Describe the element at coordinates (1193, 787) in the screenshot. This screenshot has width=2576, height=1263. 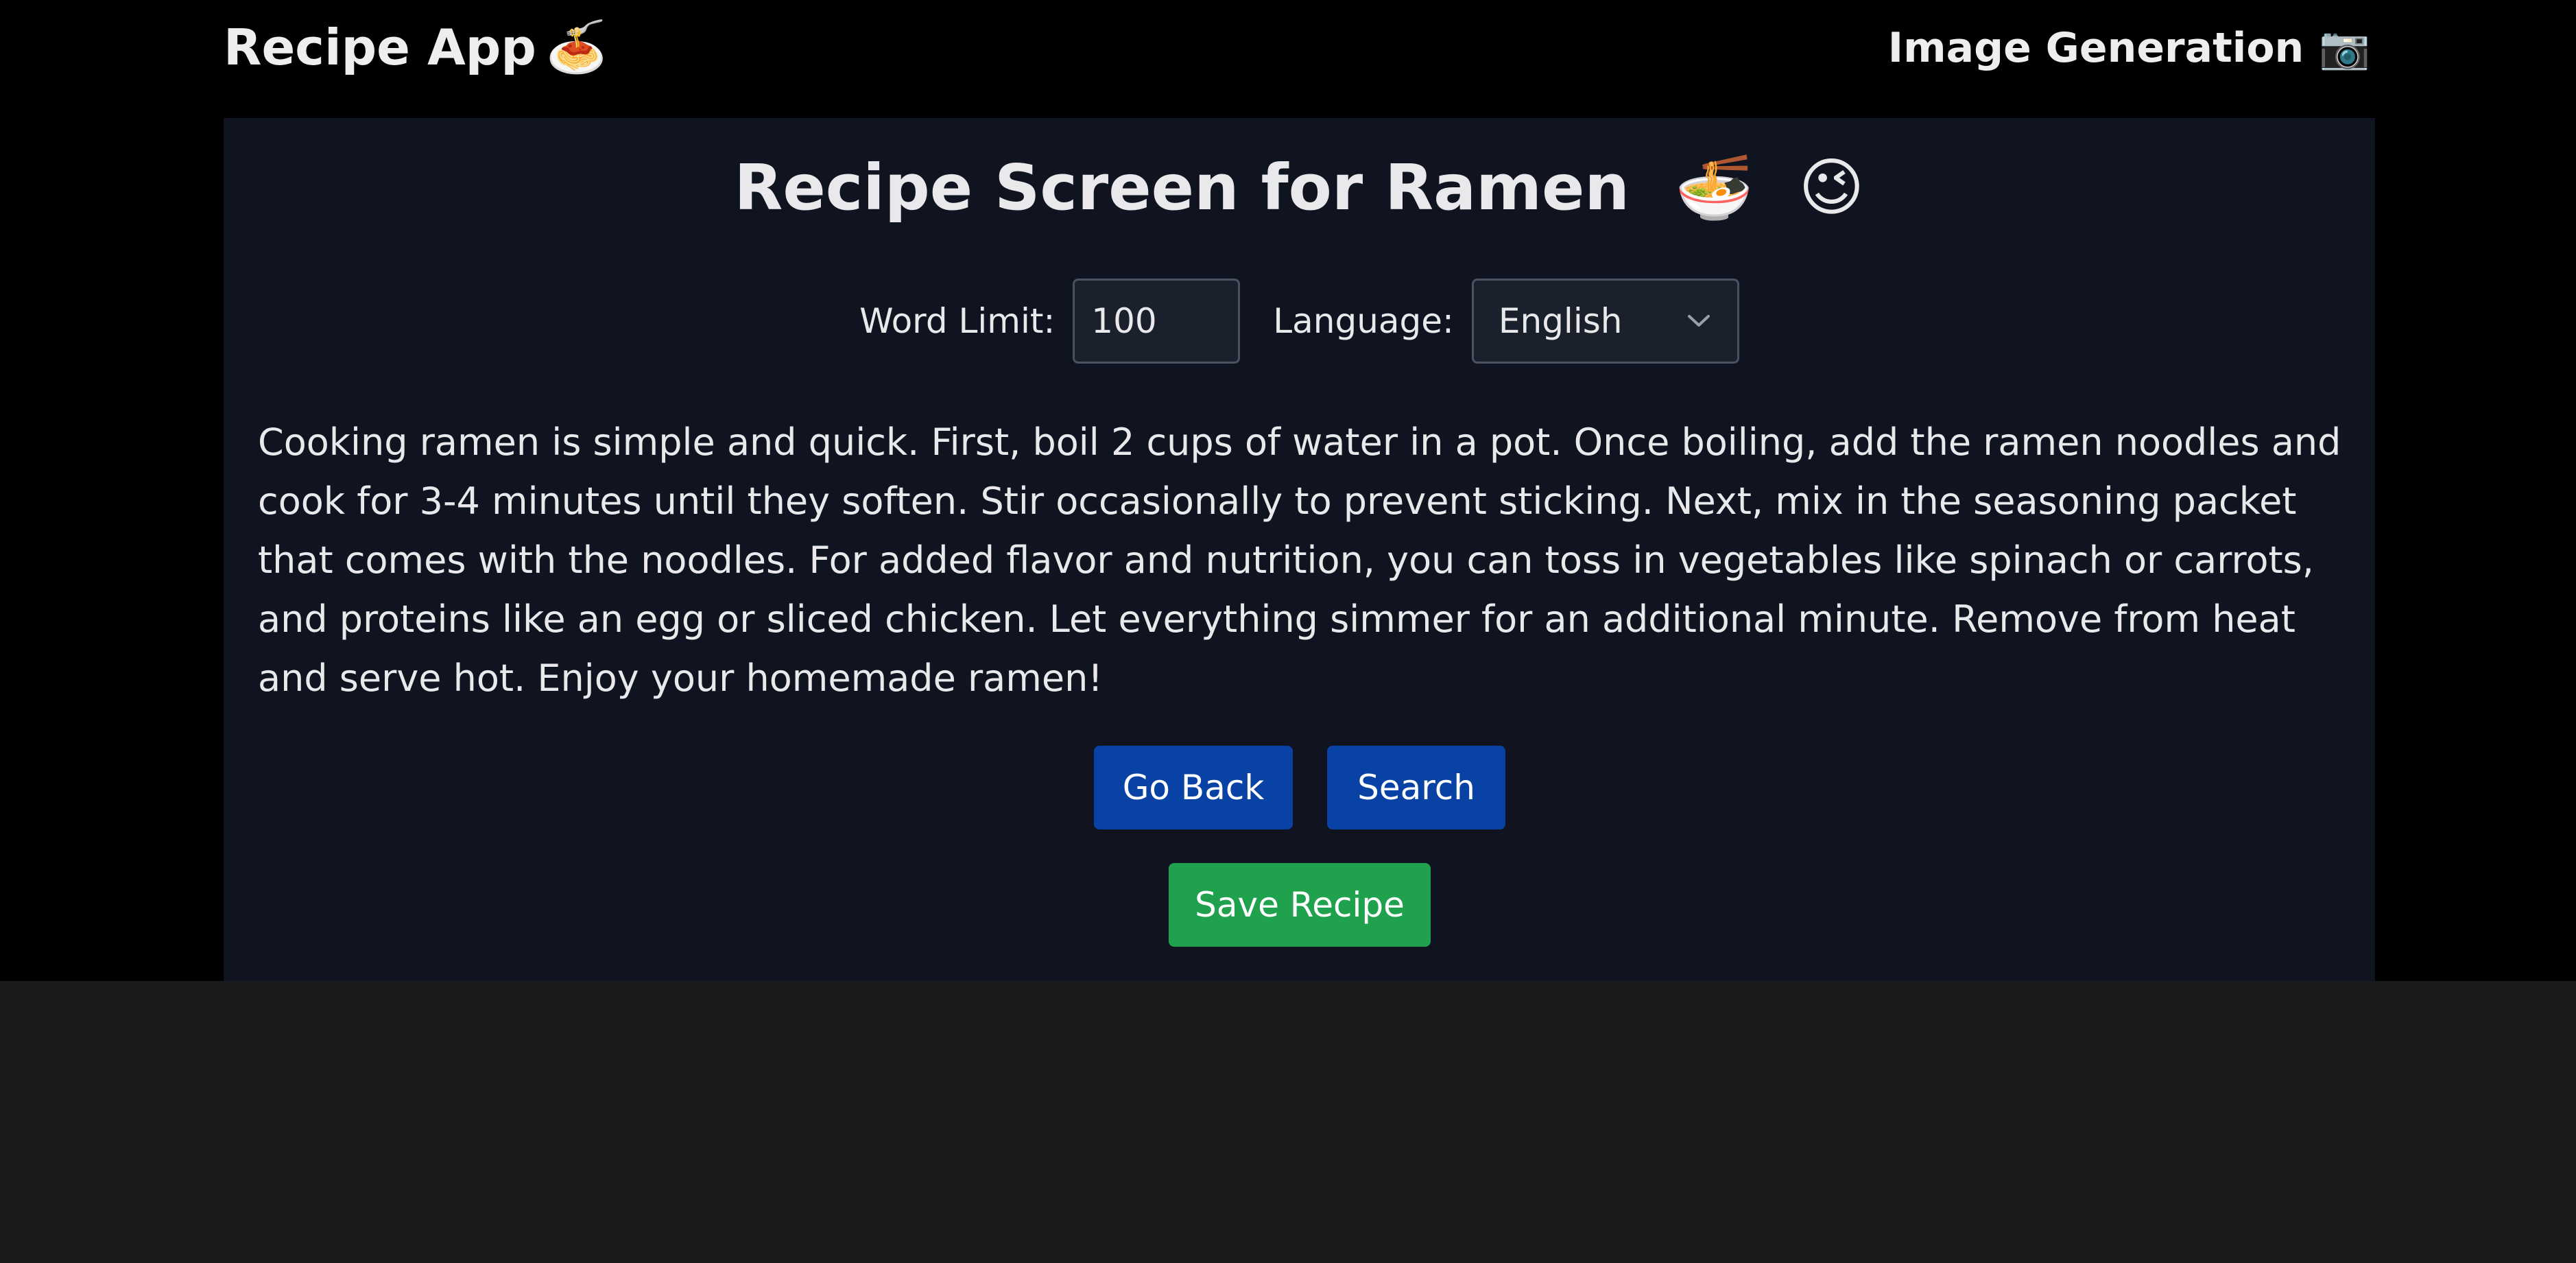
I see `go-back-button: Go Back` at that location.